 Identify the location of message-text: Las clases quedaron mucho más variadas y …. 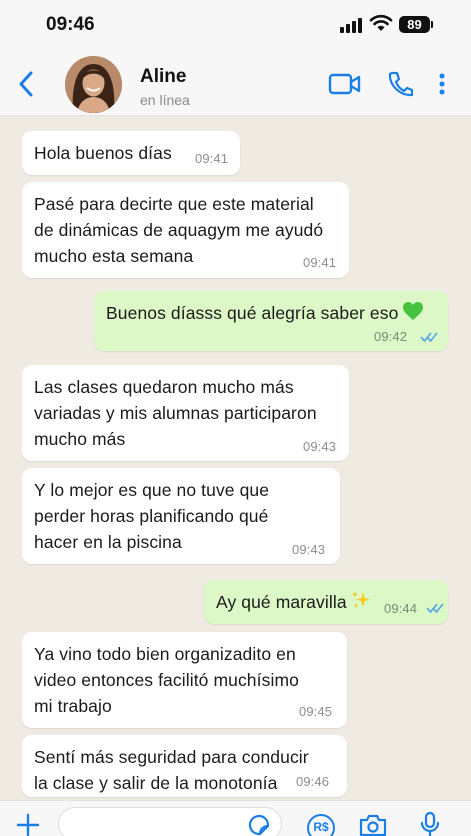
(175, 413).